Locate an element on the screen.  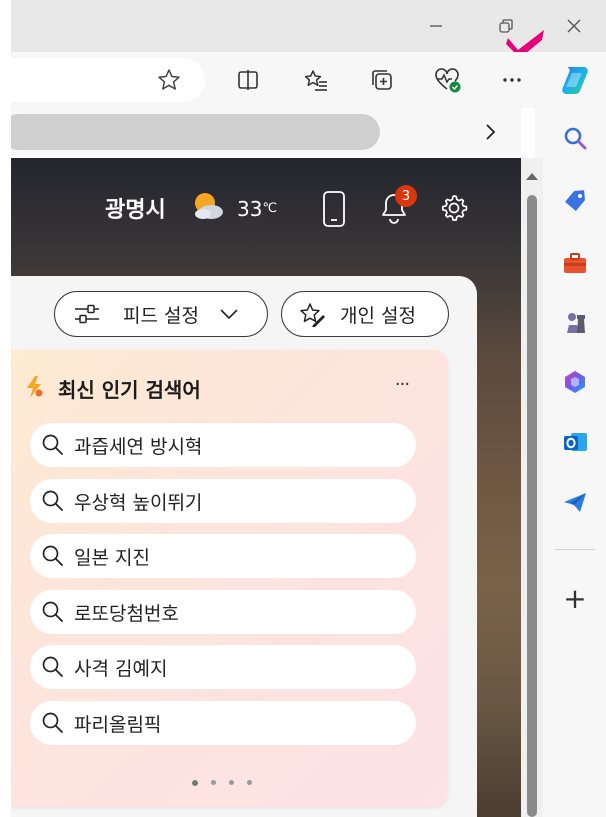
weather-temp-value: 33 is located at coordinates (250, 209).